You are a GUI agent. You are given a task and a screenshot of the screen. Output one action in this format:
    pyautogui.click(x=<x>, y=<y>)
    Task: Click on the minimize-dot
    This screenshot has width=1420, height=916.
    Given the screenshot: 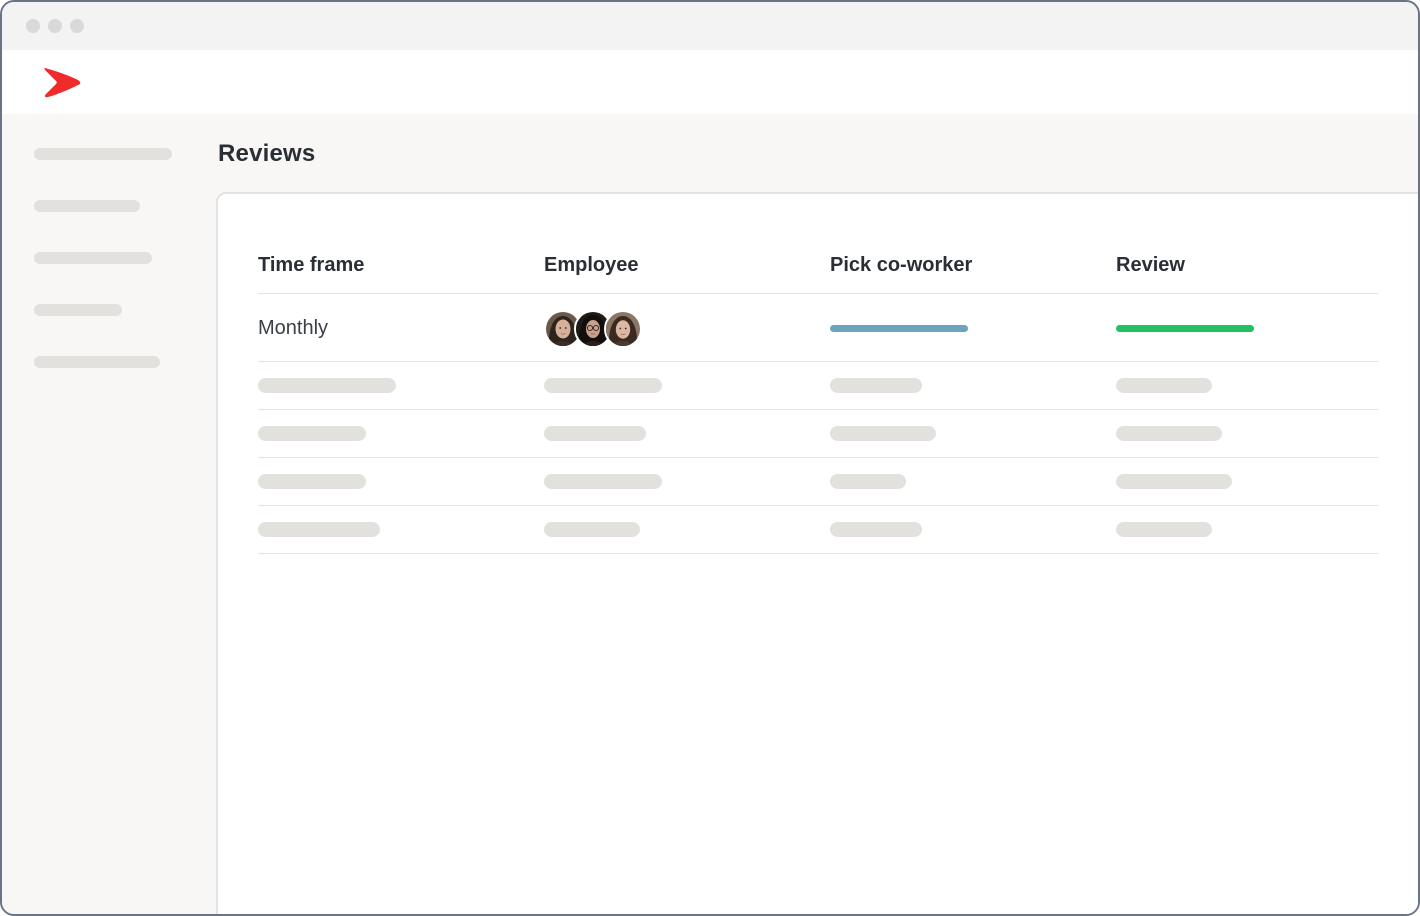 What is the action you would take?
    pyautogui.click(x=55, y=26)
    